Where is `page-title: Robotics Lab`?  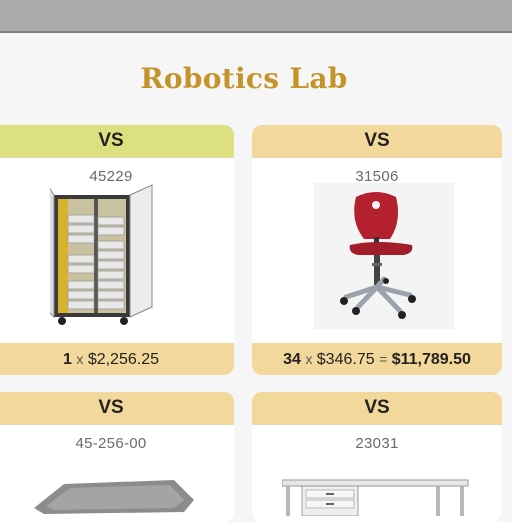
page-title: Robotics Lab is located at coordinates (244, 78).